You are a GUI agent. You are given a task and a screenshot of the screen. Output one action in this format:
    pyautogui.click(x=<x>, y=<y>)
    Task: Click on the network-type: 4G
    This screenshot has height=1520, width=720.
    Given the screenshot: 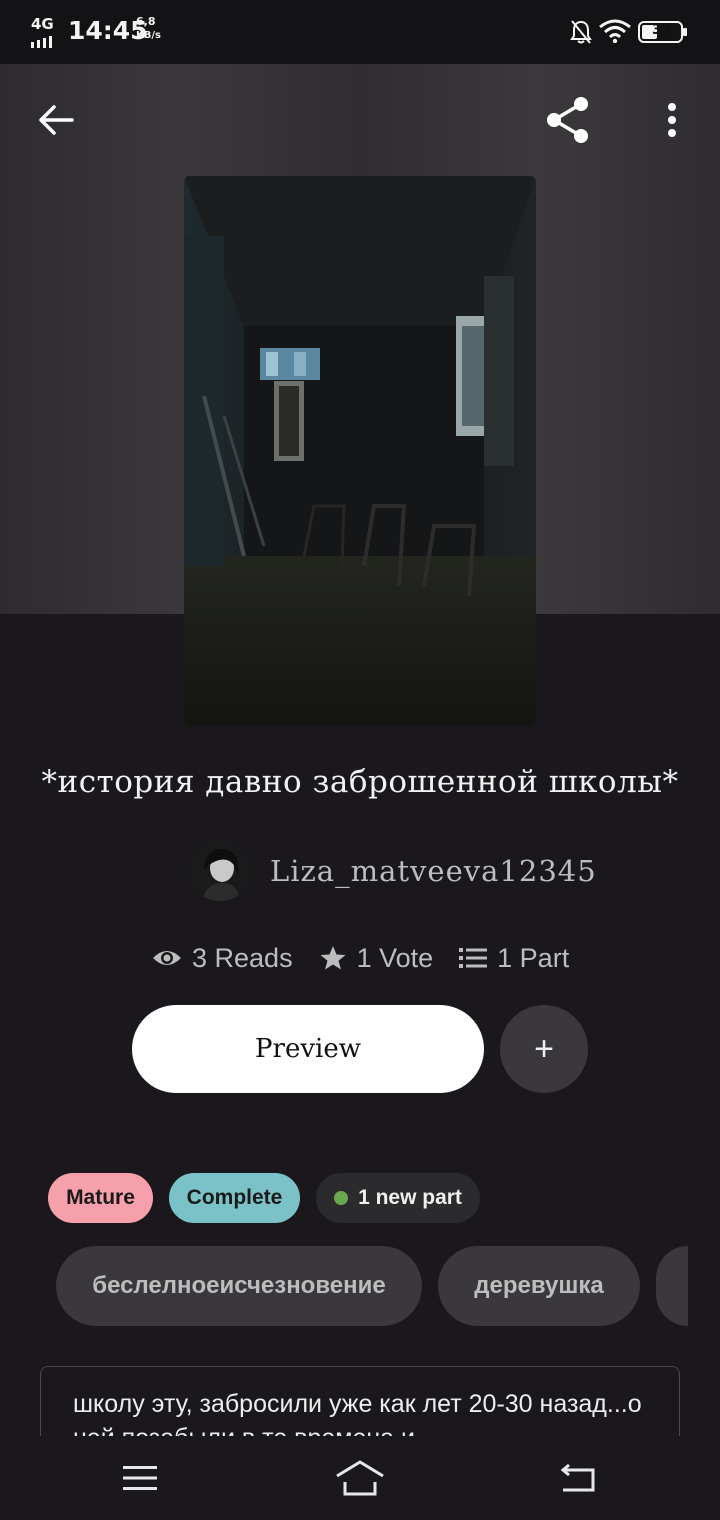 What is the action you would take?
    pyautogui.click(x=42, y=24)
    